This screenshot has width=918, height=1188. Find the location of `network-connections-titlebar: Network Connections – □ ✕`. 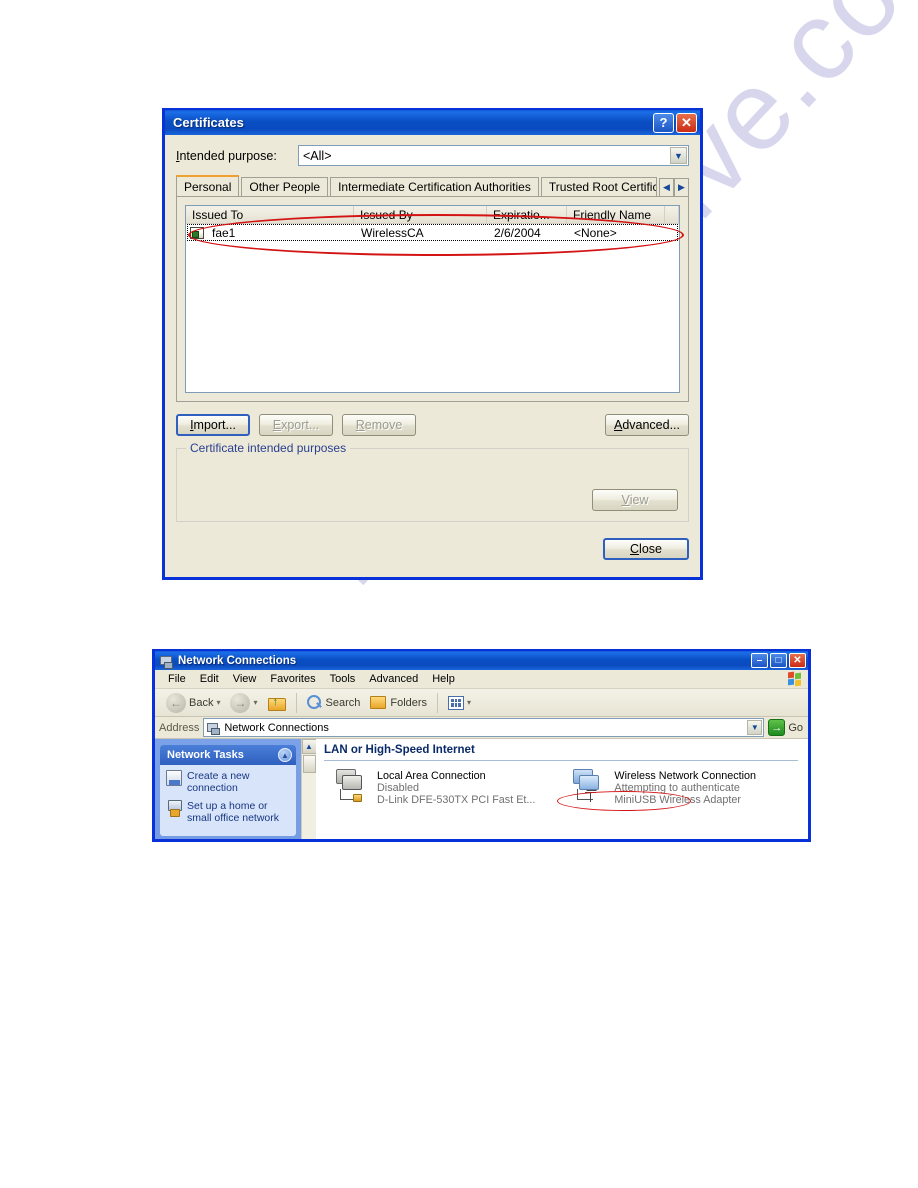

network-connections-titlebar: Network Connections – □ ✕ is located at coordinates (481, 659).